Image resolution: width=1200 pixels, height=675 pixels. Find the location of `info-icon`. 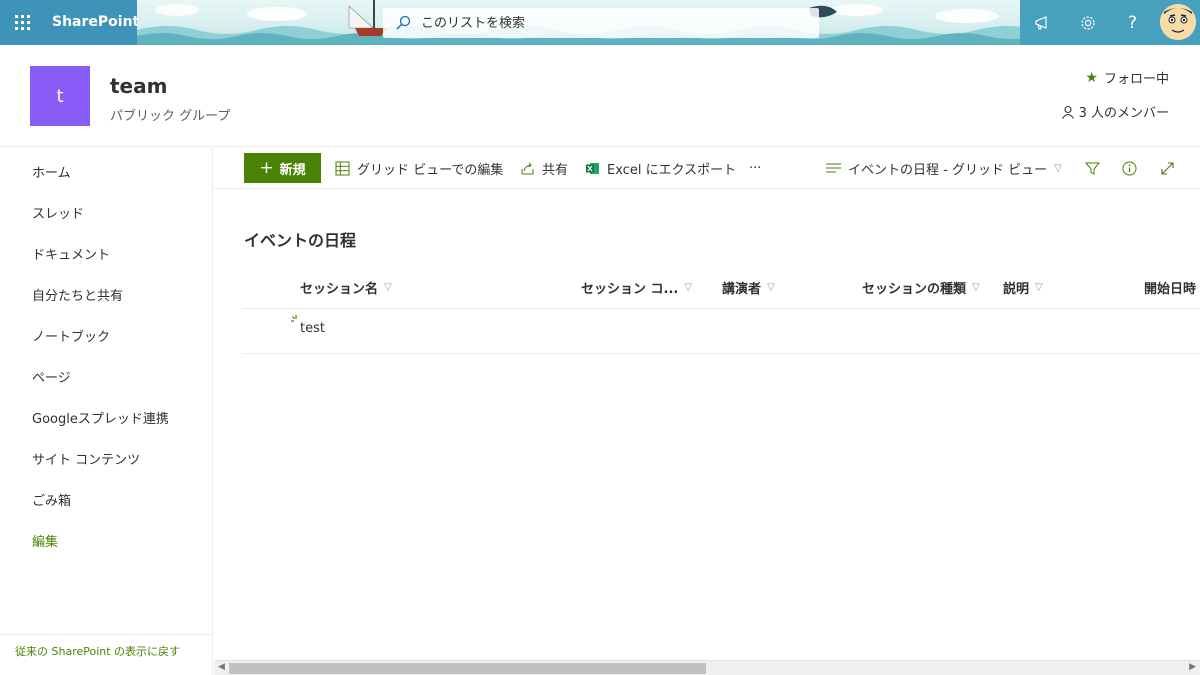

info-icon is located at coordinates (1129, 168).